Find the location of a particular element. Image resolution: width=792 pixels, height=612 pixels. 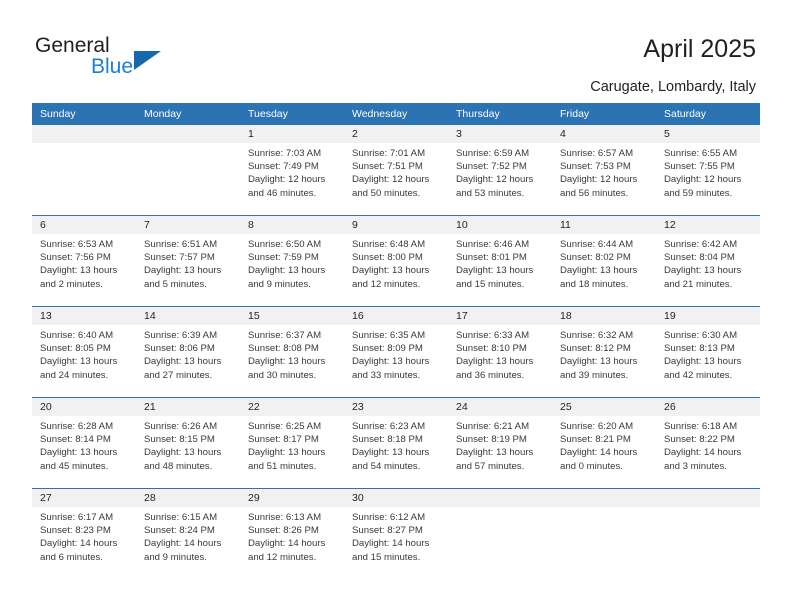

daylight-text-line2: and 54 minutes. is located at coordinates (386, 466).